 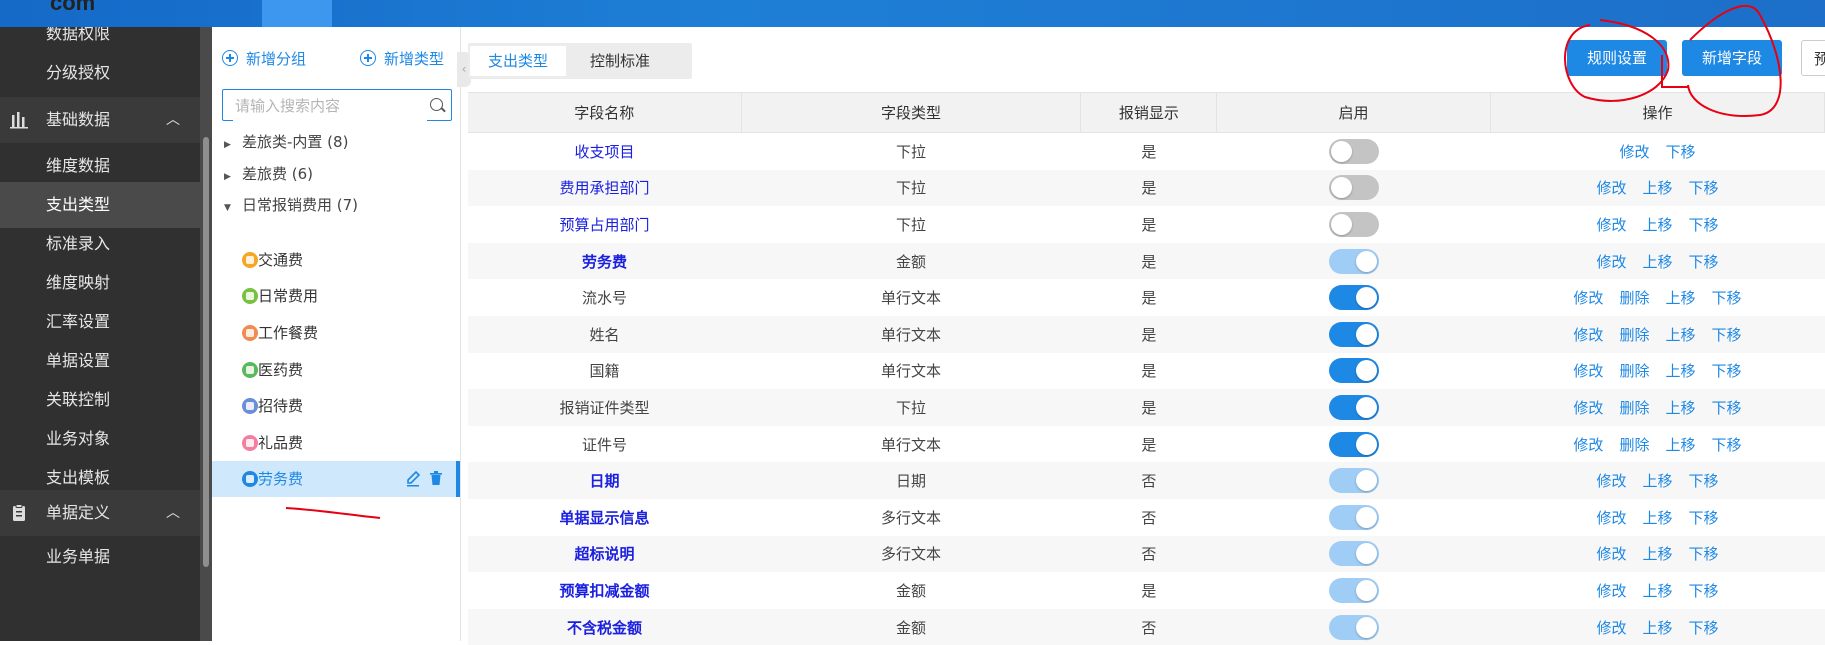 I want to click on trash-icon, so click(x=436, y=478).